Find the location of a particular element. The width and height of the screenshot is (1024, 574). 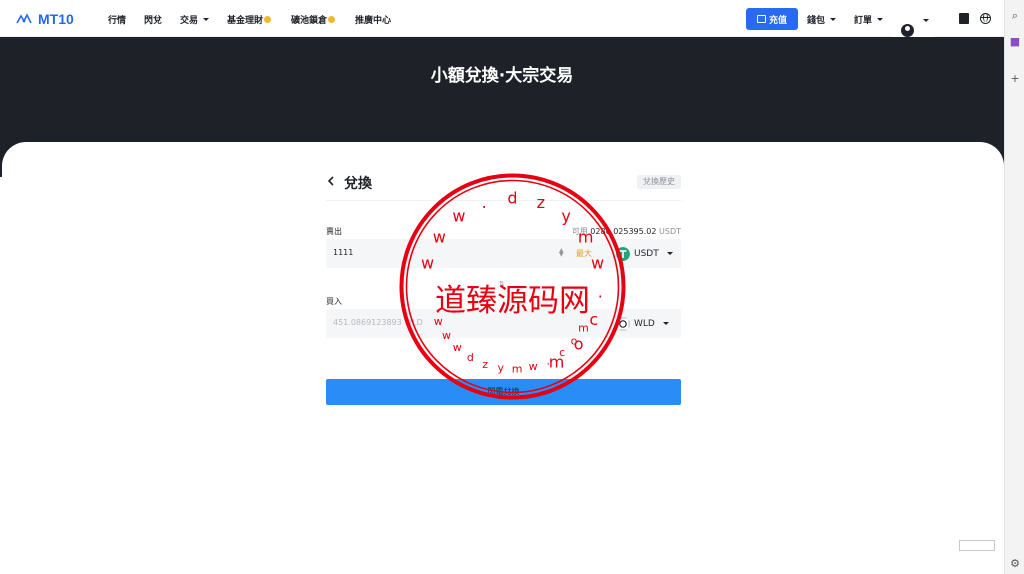

globe-icon is located at coordinates (985, 18).